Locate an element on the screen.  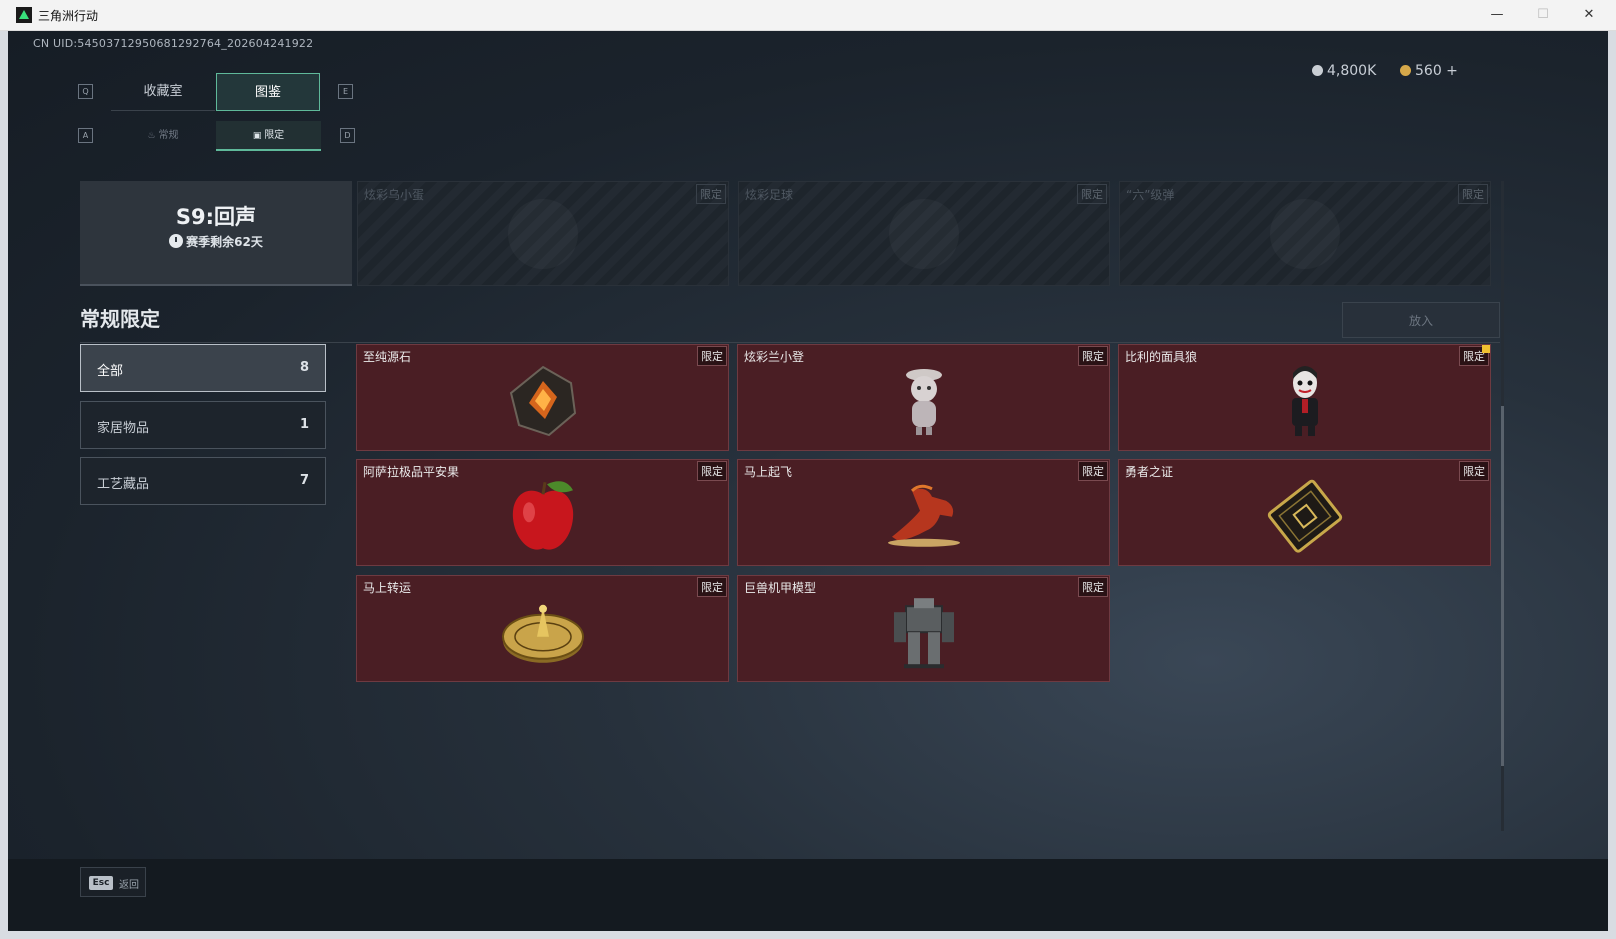
collection-item: 勇者之证 限定 is located at coordinates (1304, 512).